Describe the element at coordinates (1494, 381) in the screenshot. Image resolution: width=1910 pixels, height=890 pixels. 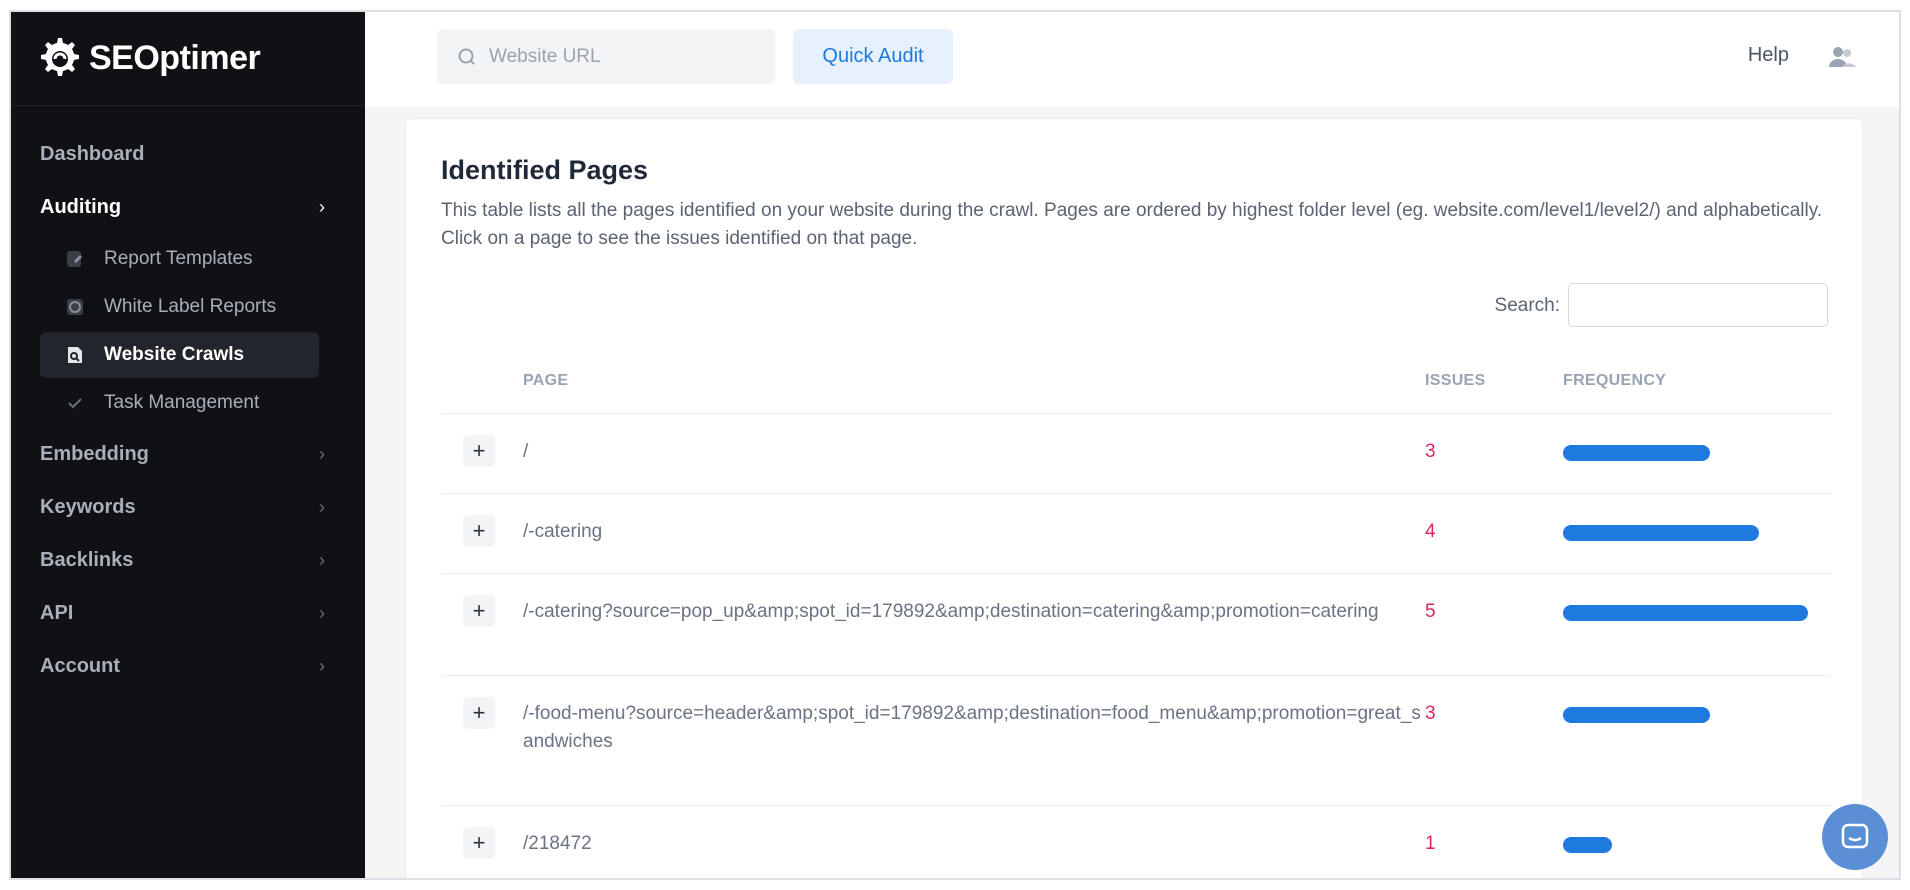
I see `column-header-issues: ISSUES` at that location.